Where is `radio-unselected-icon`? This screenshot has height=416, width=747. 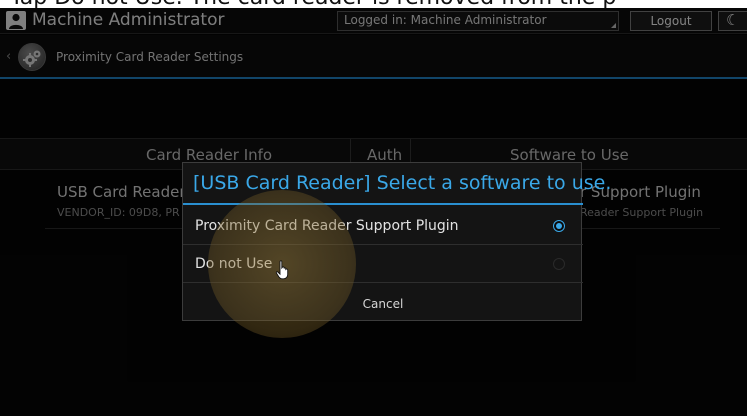
radio-unselected-icon is located at coordinates (559, 264).